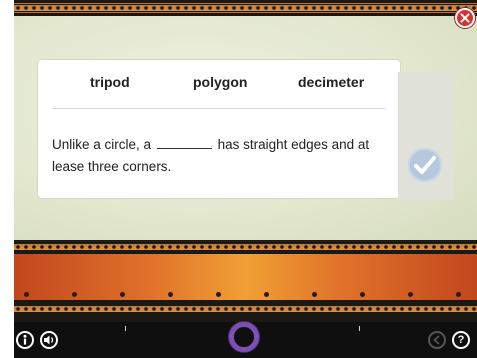 Image resolution: width=477 pixels, height=358 pixels. What do you see at coordinates (437, 340) in the screenshot?
I see `back-arrow-icon` at bounding box center [437, 340].